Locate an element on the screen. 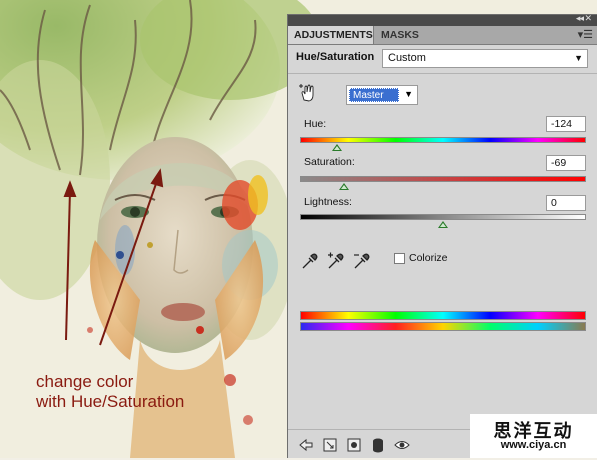  watermark-url: www.ciya.cn is located at coordinates (533, 445).